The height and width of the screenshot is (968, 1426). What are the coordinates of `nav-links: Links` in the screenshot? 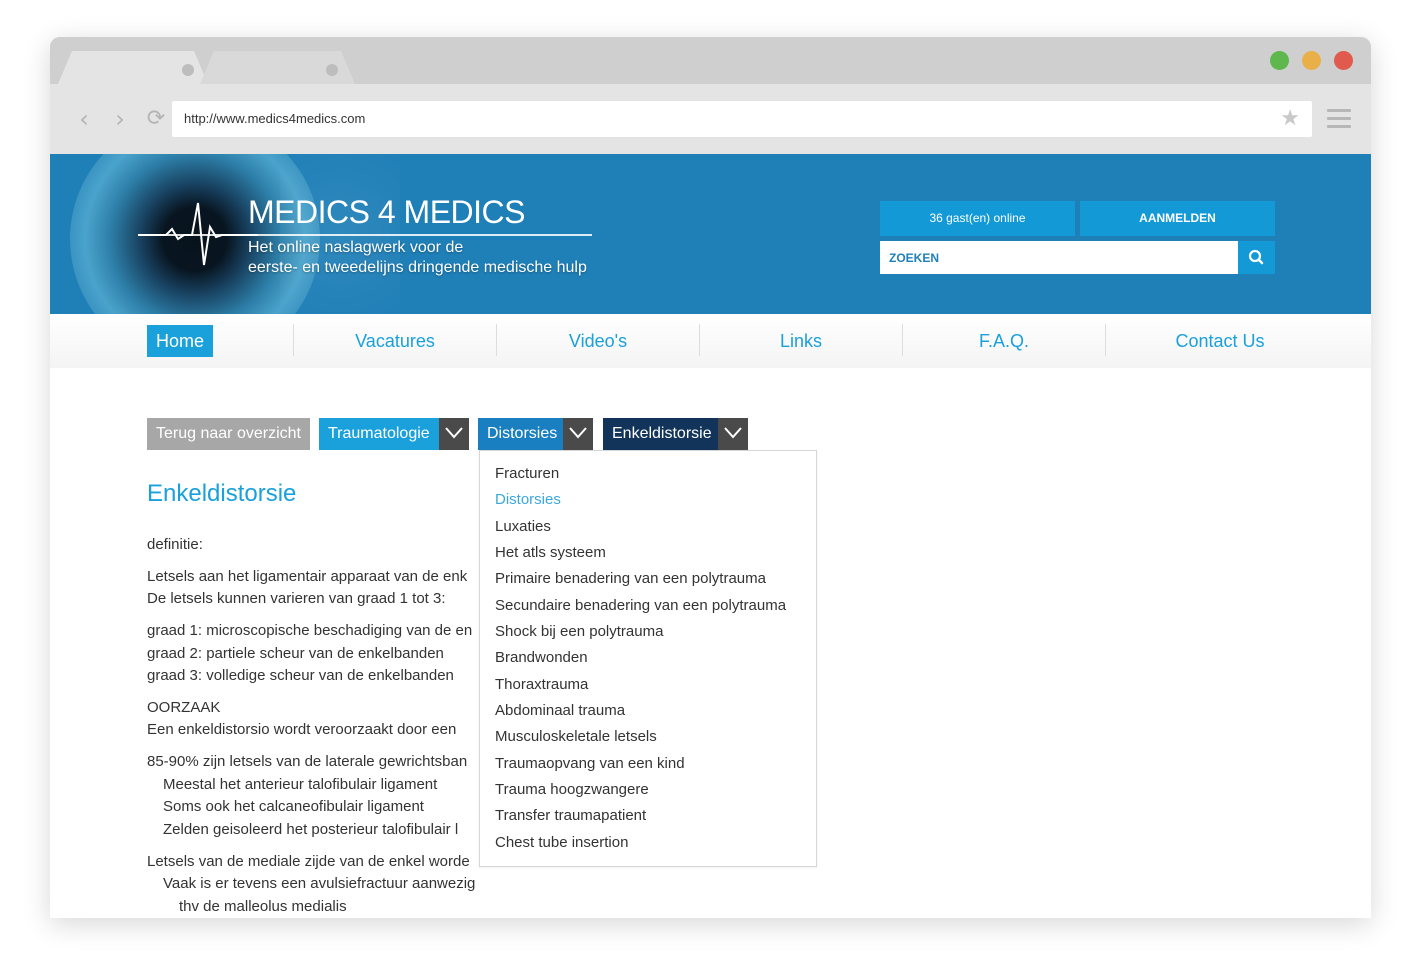 It's located at (801, 341).